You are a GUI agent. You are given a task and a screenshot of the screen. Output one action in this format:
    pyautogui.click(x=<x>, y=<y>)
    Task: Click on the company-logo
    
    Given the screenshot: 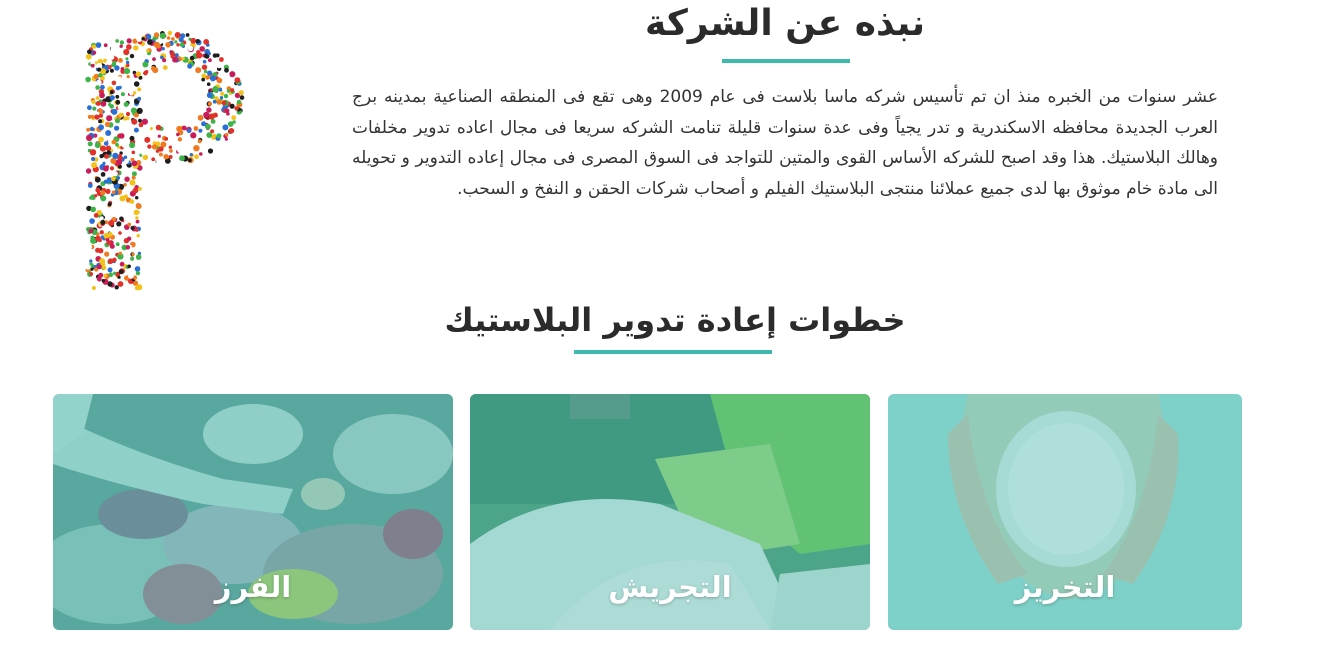 What is the action you would take?
    pyautogui.click(x=163, y=160)
    